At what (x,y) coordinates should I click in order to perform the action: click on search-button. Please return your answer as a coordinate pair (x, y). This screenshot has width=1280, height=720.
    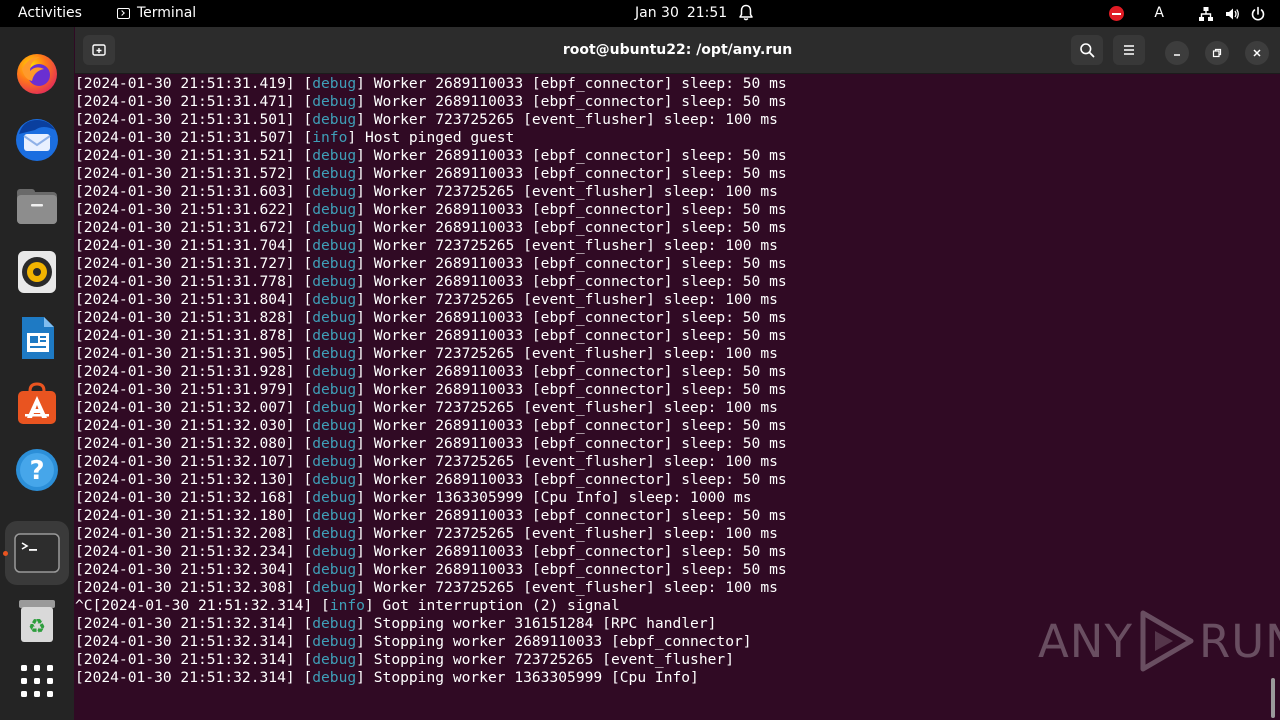
    Looking at the image, I should click on (1087, 50).